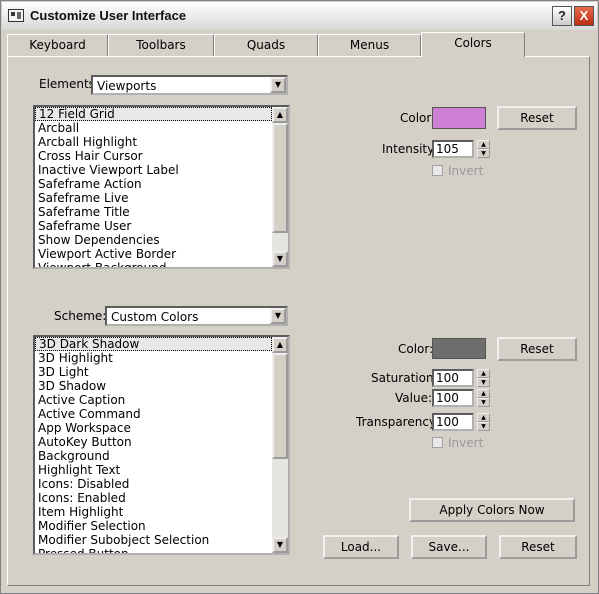 The height and width of the screenshot is (594, 599). What do you see at coordinates (453, 422) in the screenshot?
I see `transparency-input: 100` at bounding box center [453, 422].